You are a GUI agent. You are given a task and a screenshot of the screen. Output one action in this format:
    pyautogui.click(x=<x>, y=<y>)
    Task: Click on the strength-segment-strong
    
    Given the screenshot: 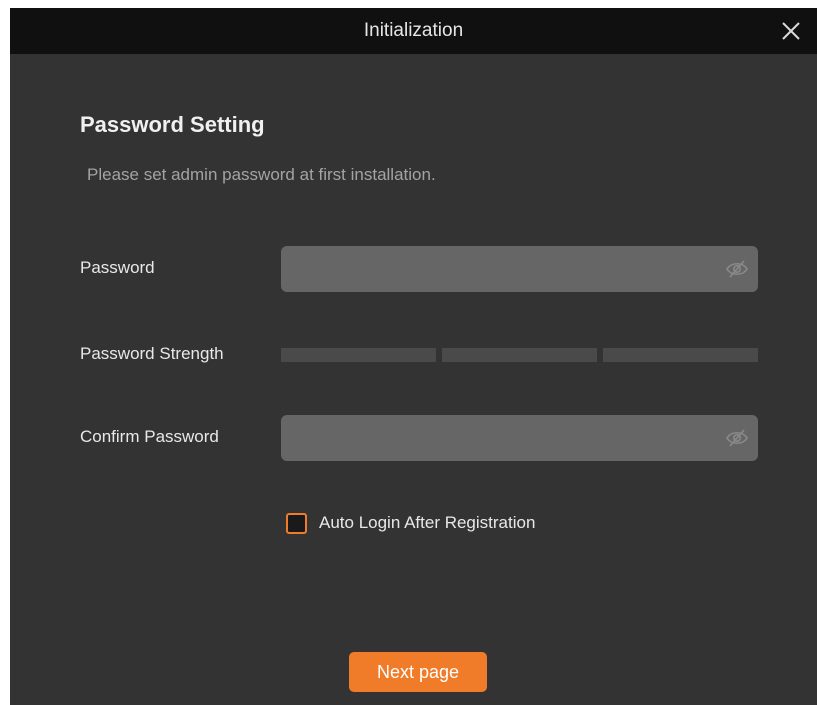 What is the action you would take?
    pyautogui.click(x=680, y=355)
    